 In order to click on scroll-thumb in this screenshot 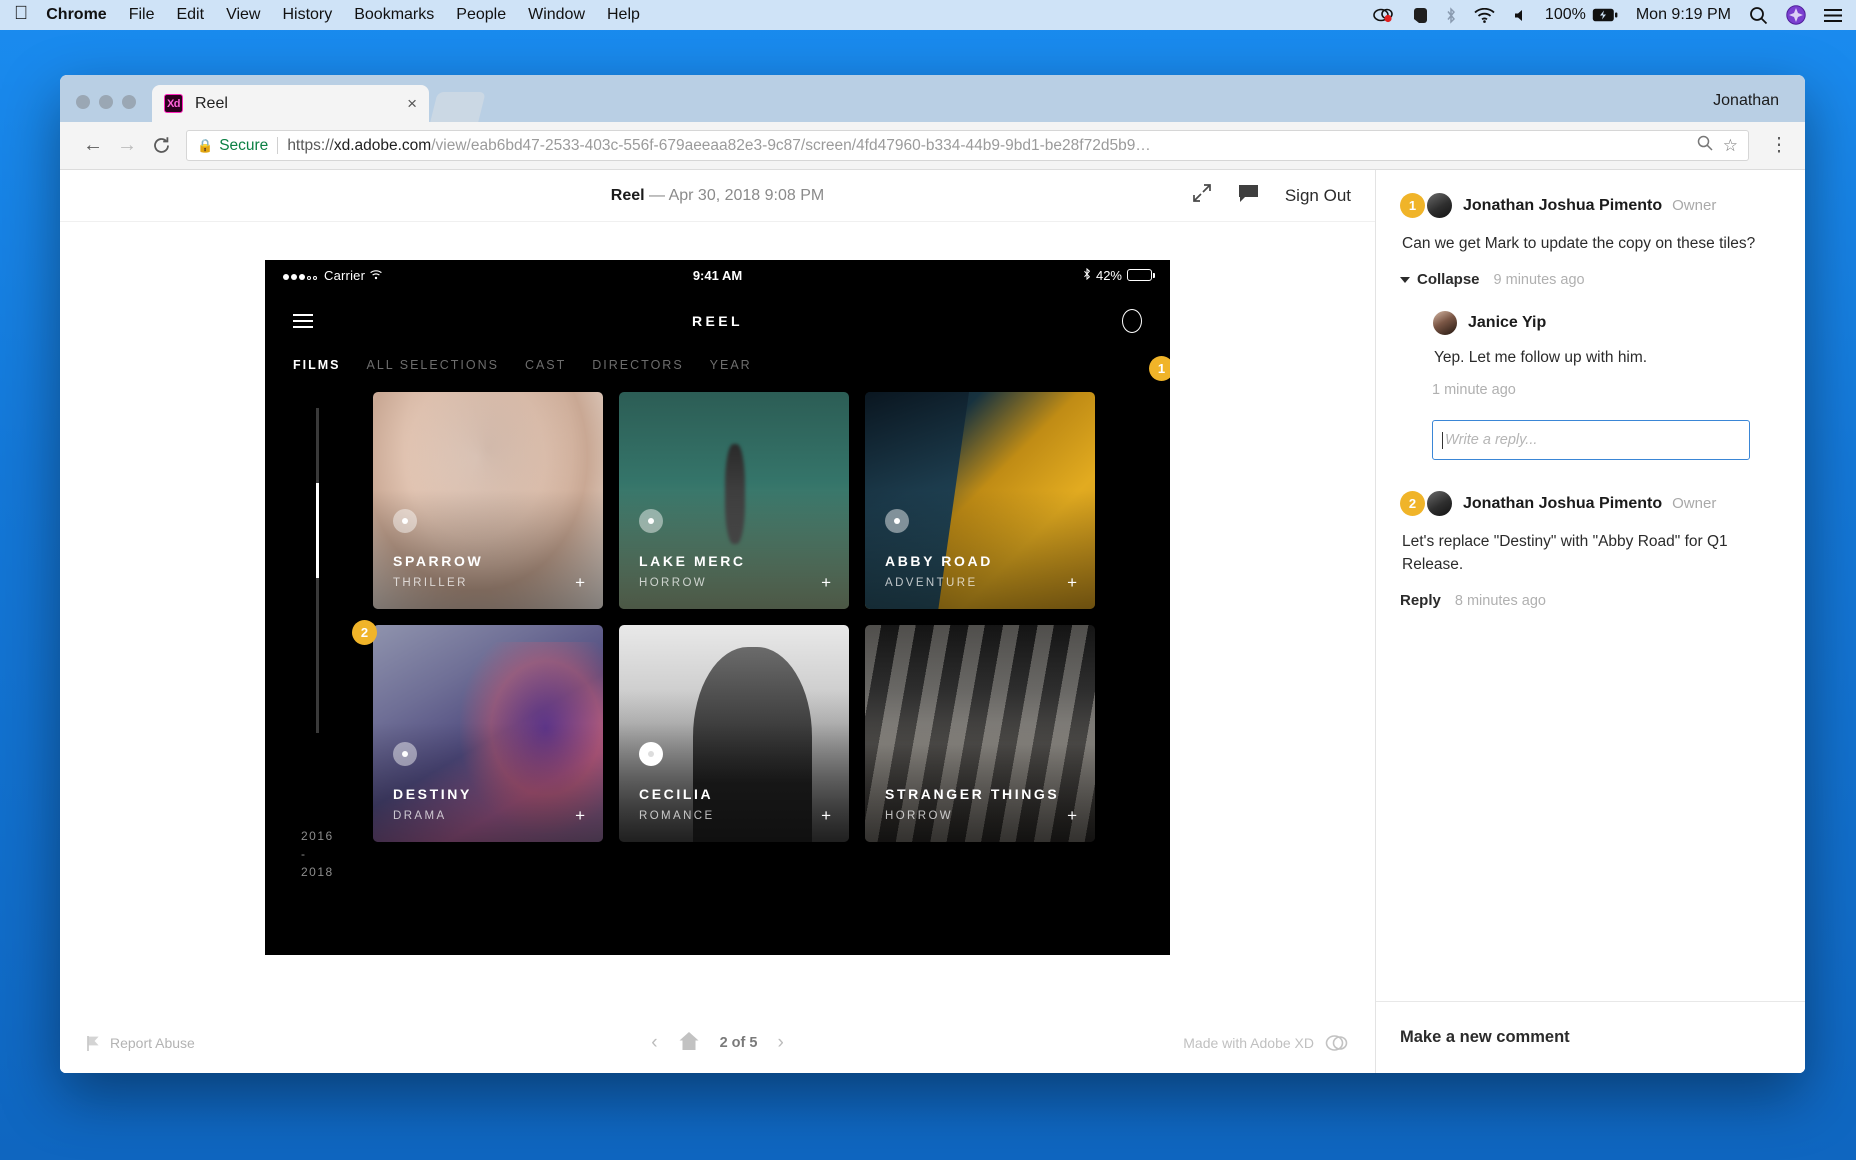, I will do `click(317, 530)`.